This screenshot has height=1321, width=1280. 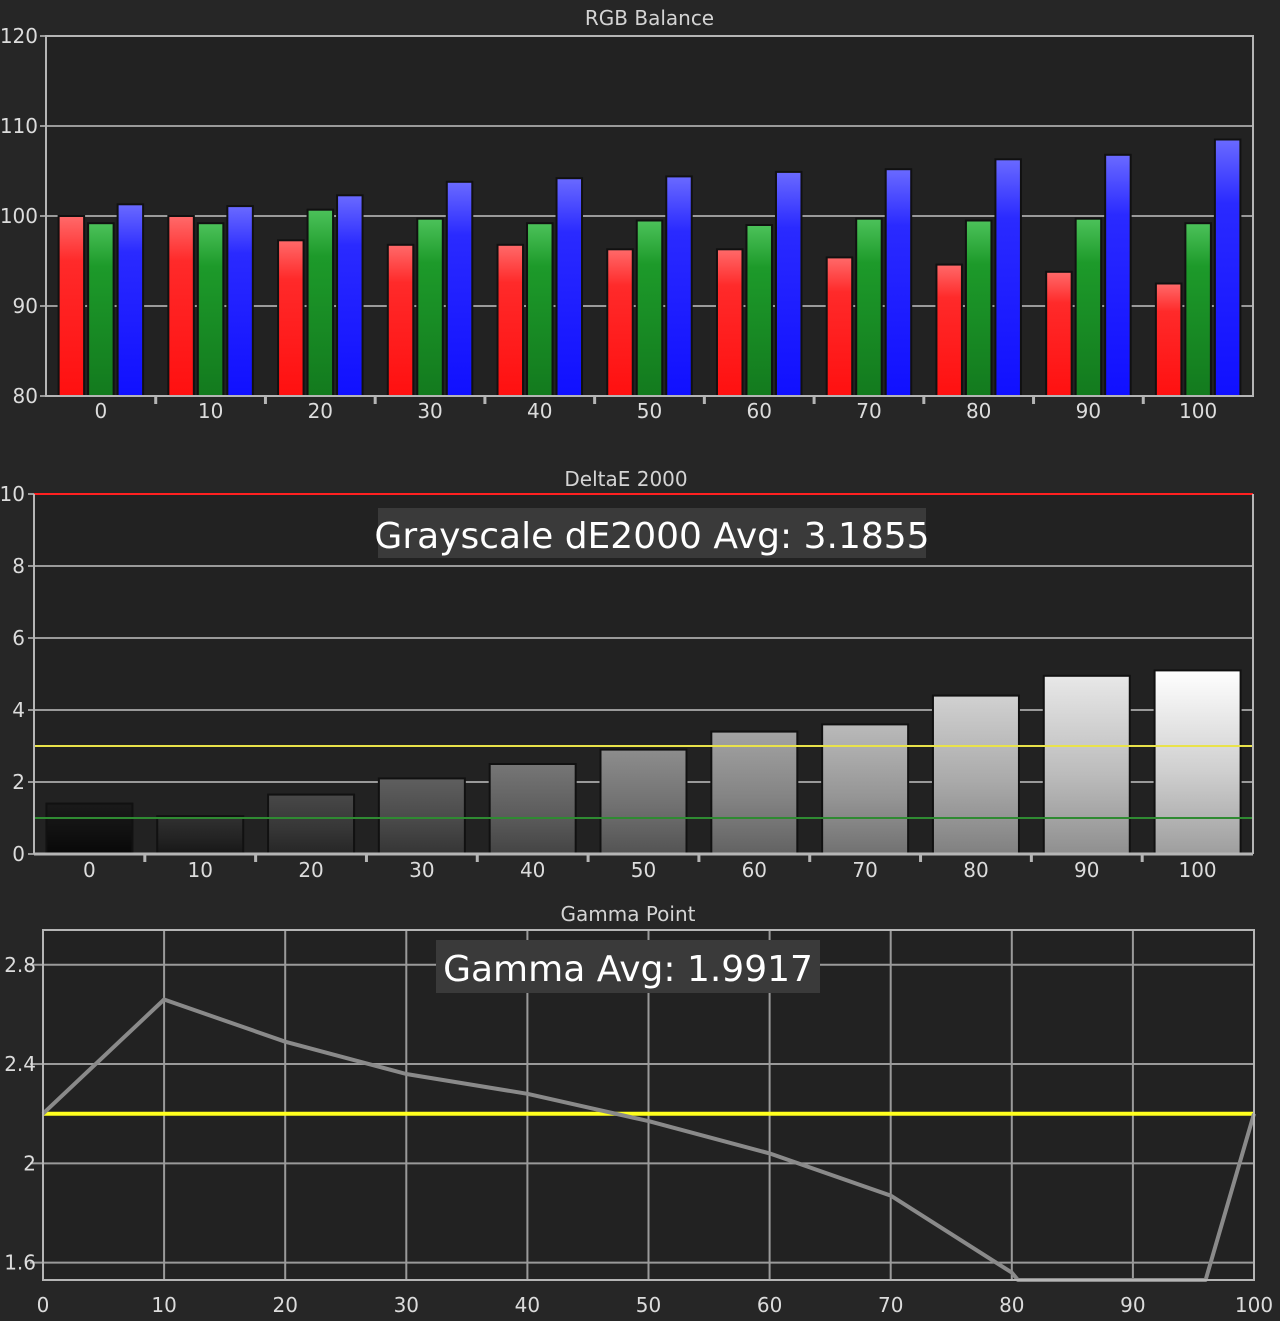 I want to click on y-tick-label: 4, so click(x=18, y=710).